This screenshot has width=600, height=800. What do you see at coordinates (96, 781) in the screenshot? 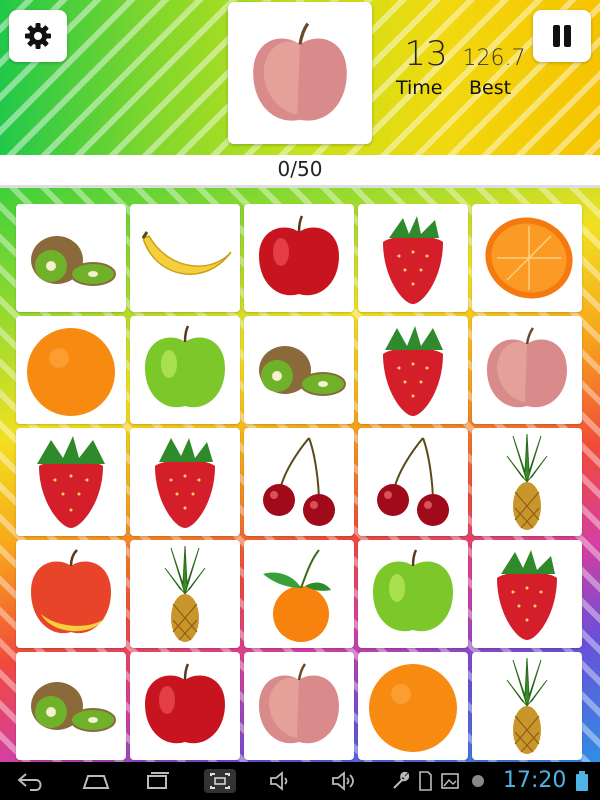
I see `home-icon` at bounding box center [96, 781].